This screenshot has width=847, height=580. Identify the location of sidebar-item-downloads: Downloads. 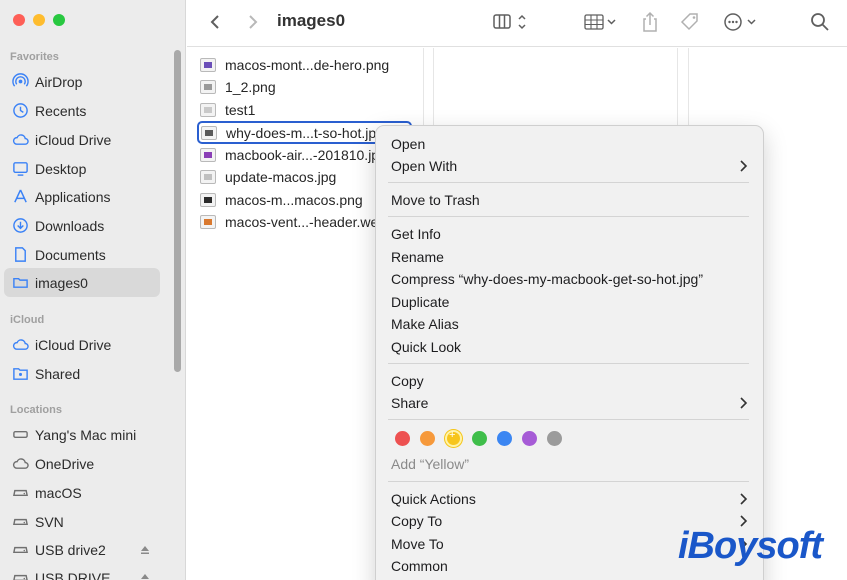
(82, 225).